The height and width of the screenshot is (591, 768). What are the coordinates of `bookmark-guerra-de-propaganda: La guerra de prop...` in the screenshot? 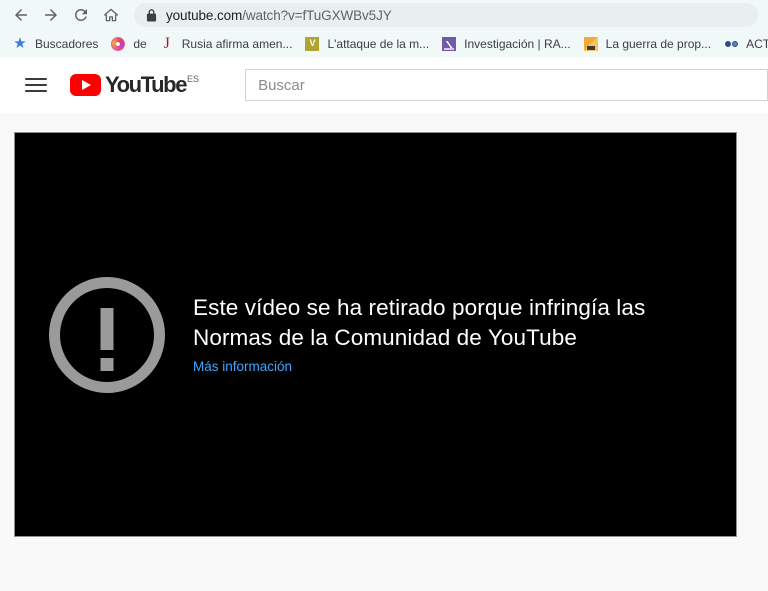 It's located at (647, 44).